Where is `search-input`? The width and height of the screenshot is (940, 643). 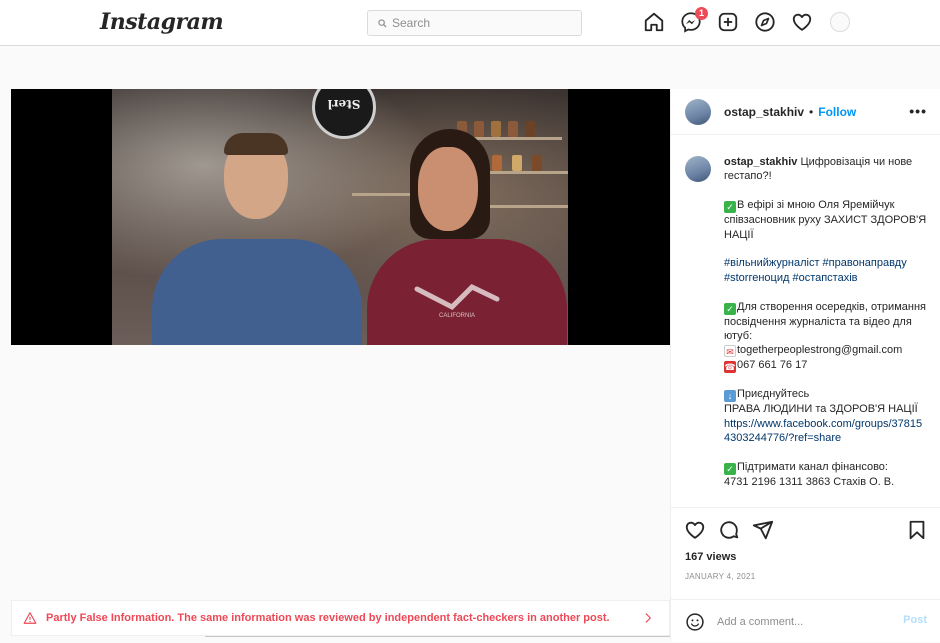 search-input is located at coordinates (482, 23).